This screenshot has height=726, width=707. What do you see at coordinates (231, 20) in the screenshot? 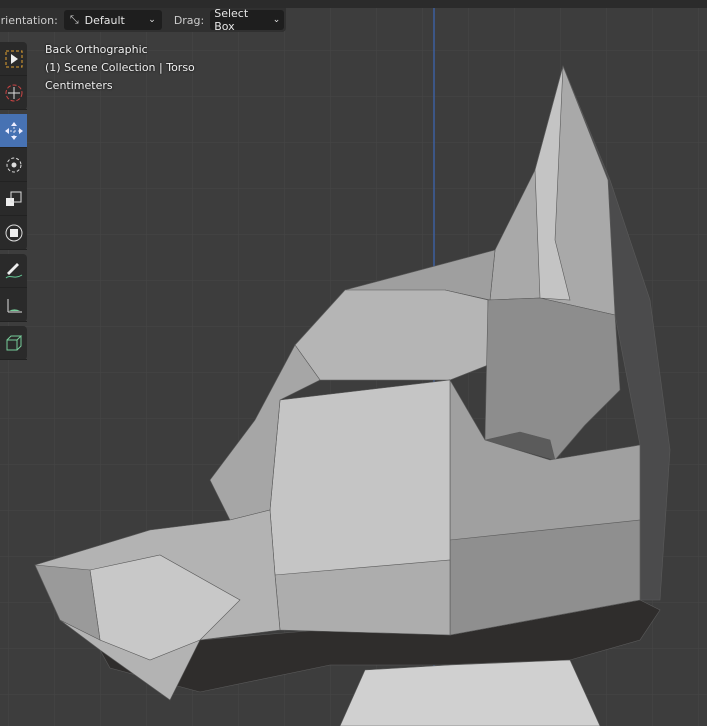
I see `drag-value: Select Box` at bounding box center [231, 20].